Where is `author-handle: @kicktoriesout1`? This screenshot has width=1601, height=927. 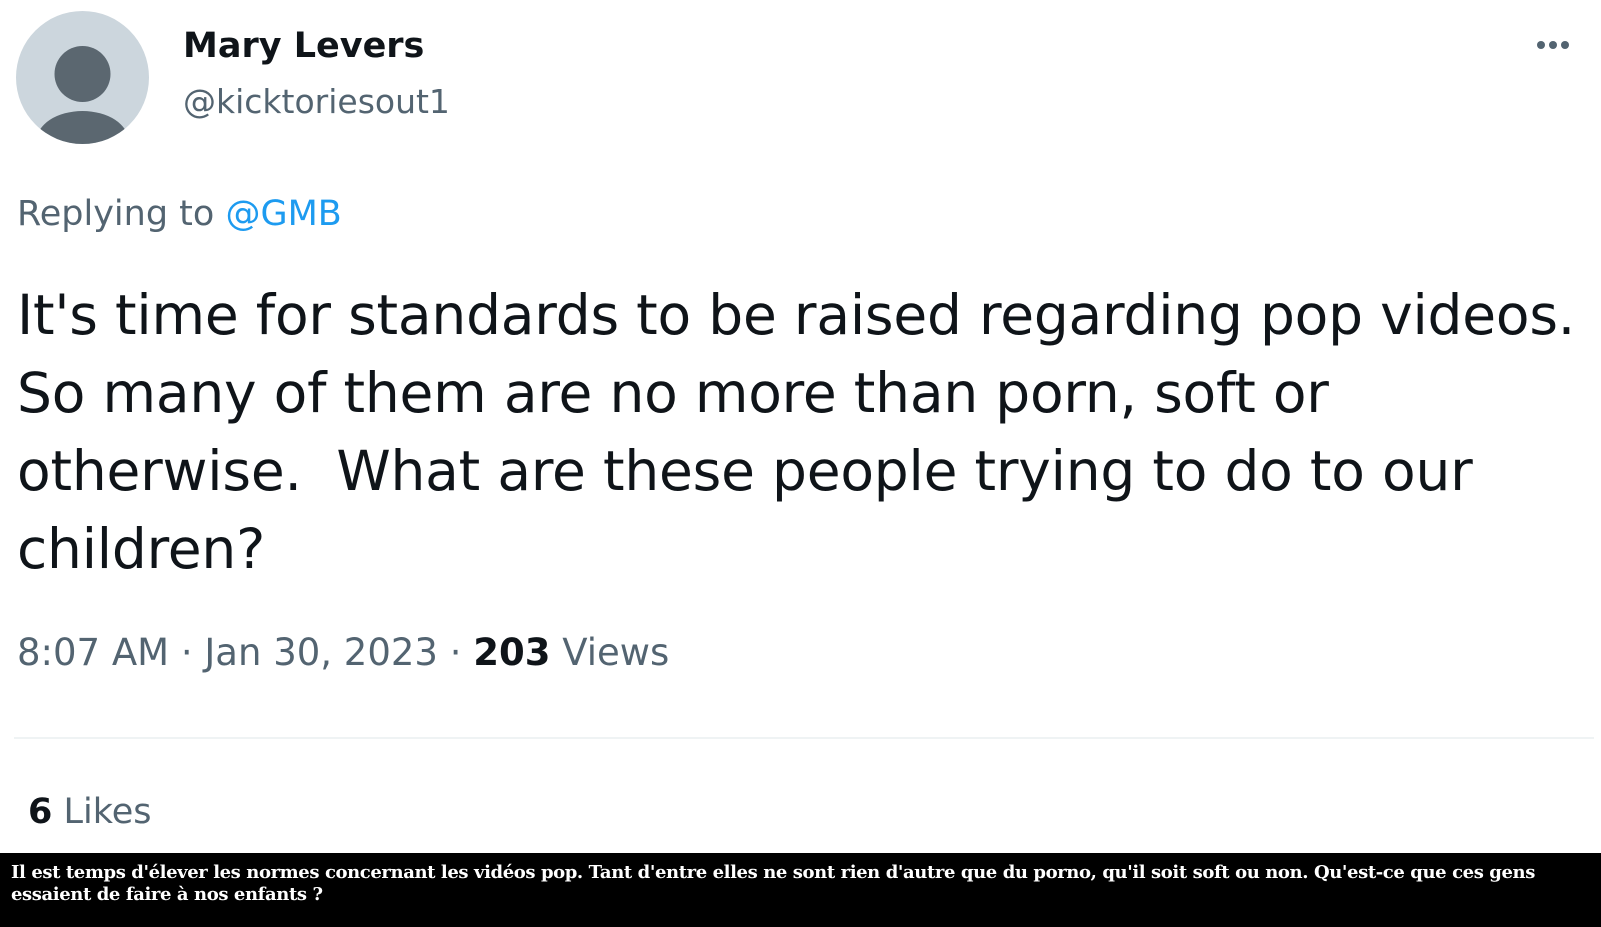 author-handle: @kicktoriesout1 is located at coordinates (316, 102).